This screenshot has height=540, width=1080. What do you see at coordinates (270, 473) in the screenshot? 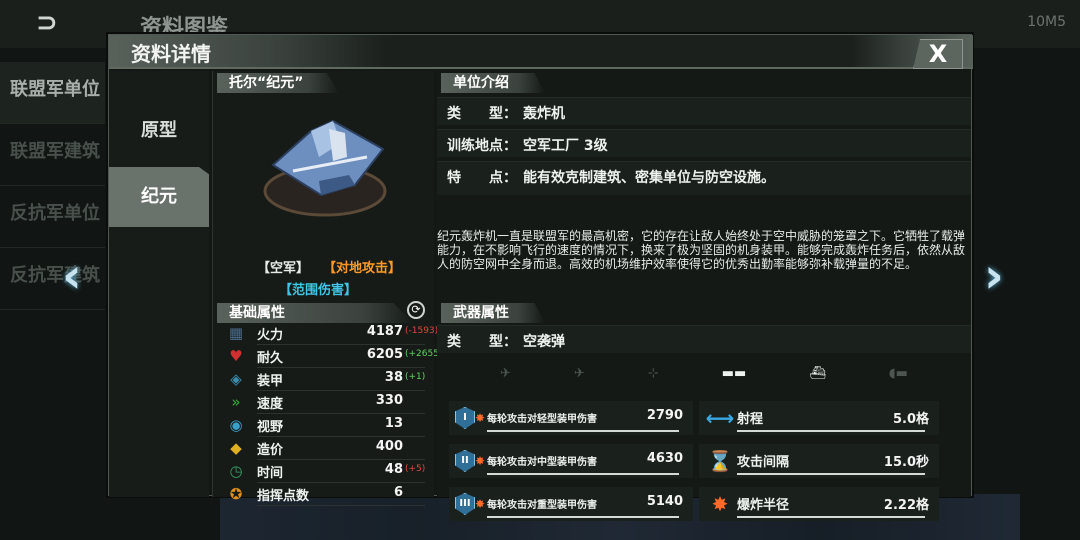
I see `stat-name: 时间` at bounding box center [270, 473].